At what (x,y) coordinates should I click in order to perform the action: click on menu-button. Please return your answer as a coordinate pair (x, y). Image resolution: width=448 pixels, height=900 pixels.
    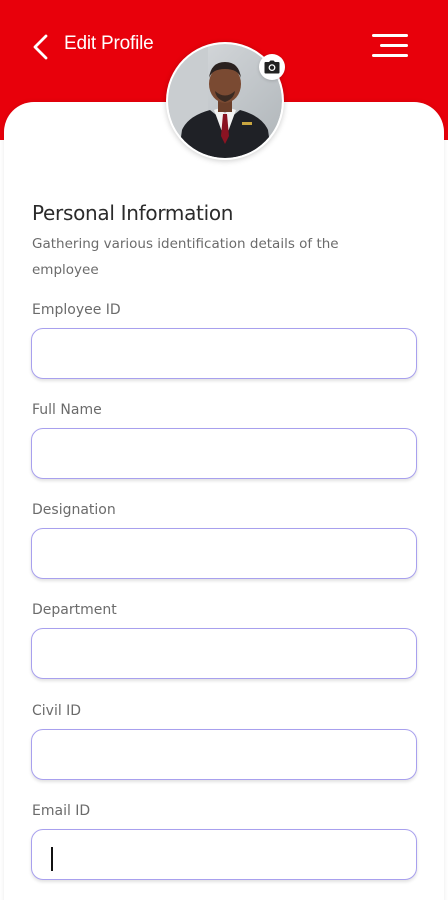
    Looking at the image, I should click on (388, 46).